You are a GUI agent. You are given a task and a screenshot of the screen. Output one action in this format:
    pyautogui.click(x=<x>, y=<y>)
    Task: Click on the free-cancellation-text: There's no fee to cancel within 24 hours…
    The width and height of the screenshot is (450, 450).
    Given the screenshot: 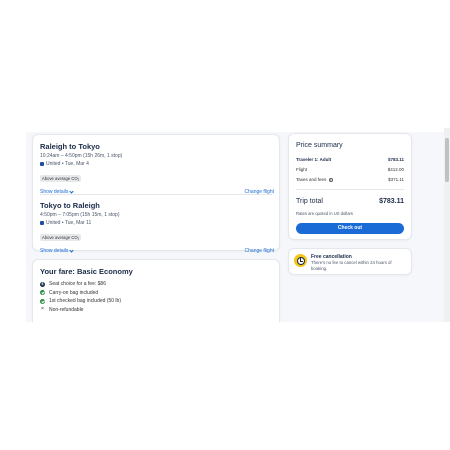 What is the action you would take?
    pyautogui.click(x=351, y=265)
    